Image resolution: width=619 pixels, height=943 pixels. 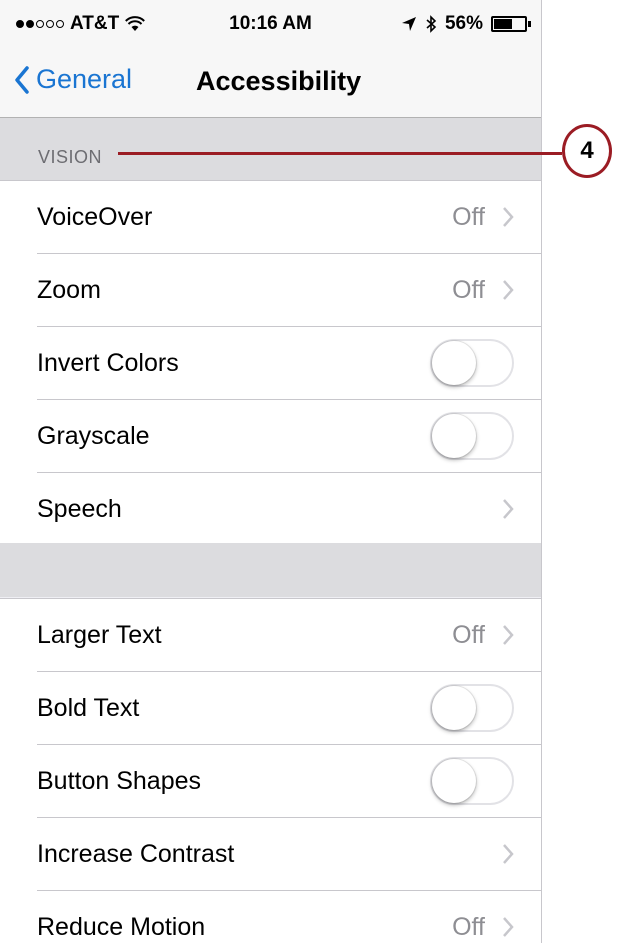 I want to click on section-header-label: VISION, so click(x=70, y=157).